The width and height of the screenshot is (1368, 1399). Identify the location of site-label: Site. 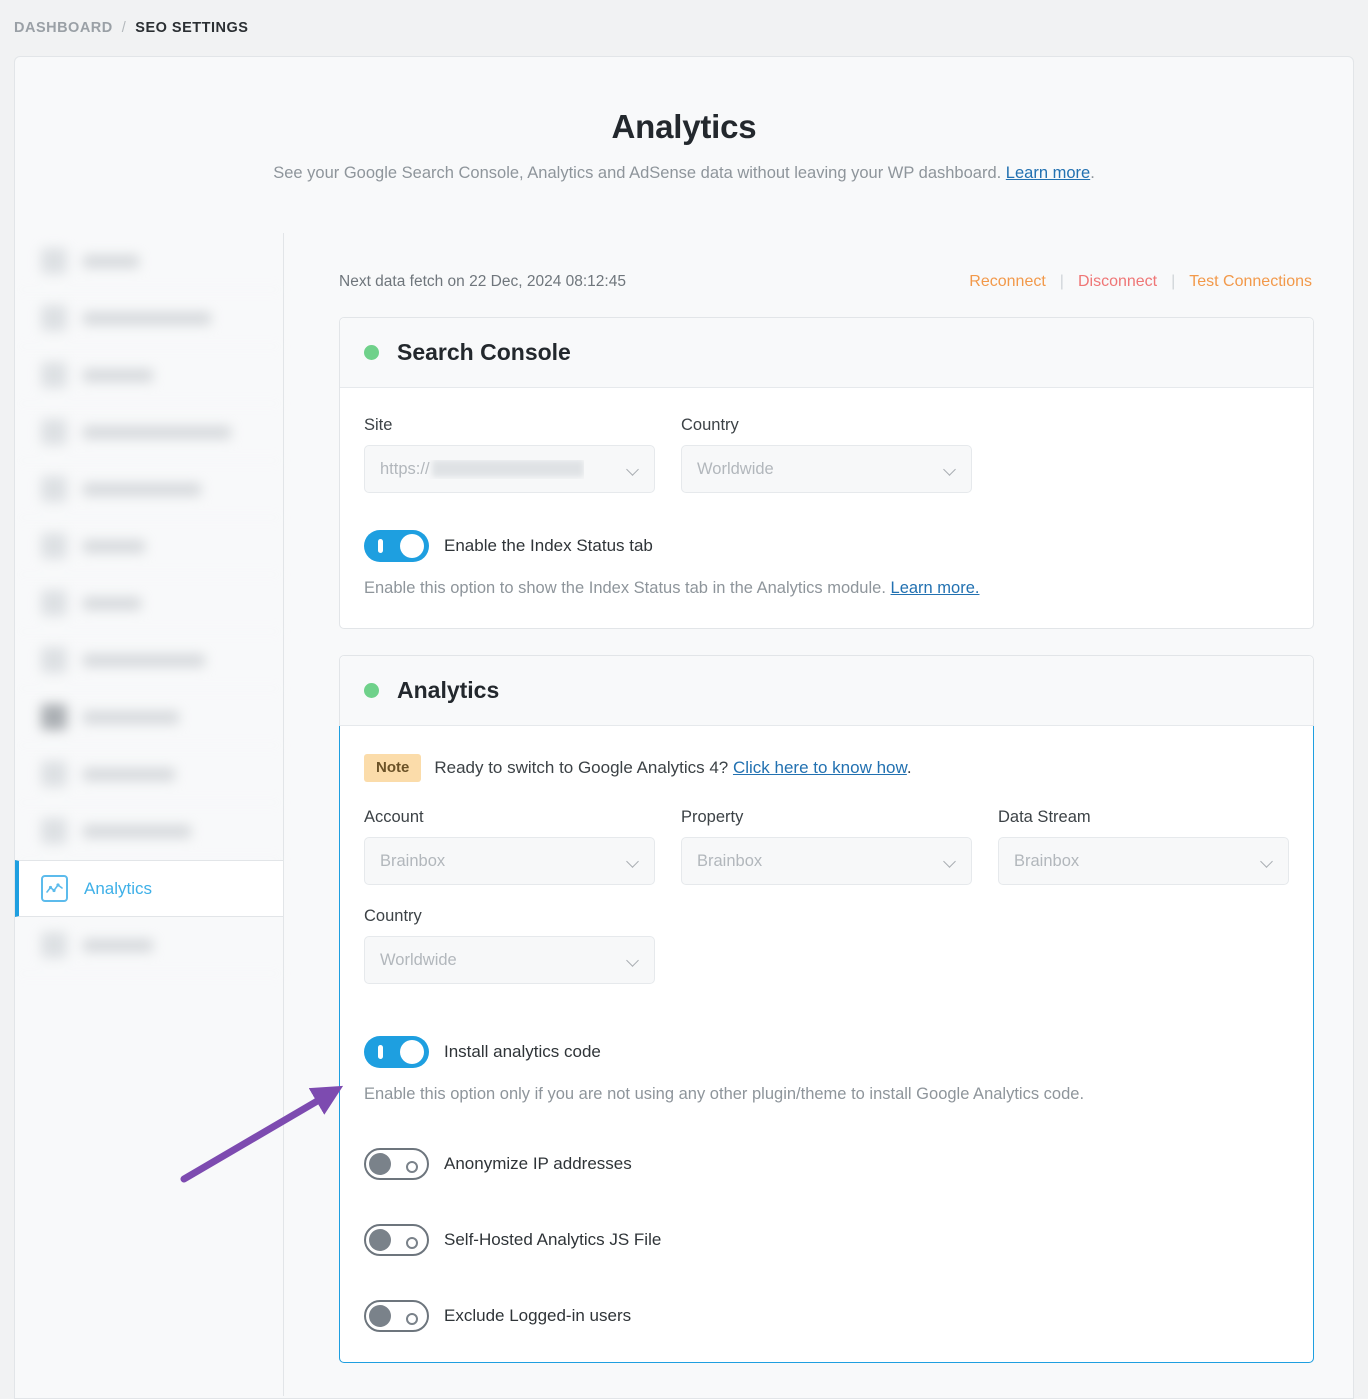
(378, 425).